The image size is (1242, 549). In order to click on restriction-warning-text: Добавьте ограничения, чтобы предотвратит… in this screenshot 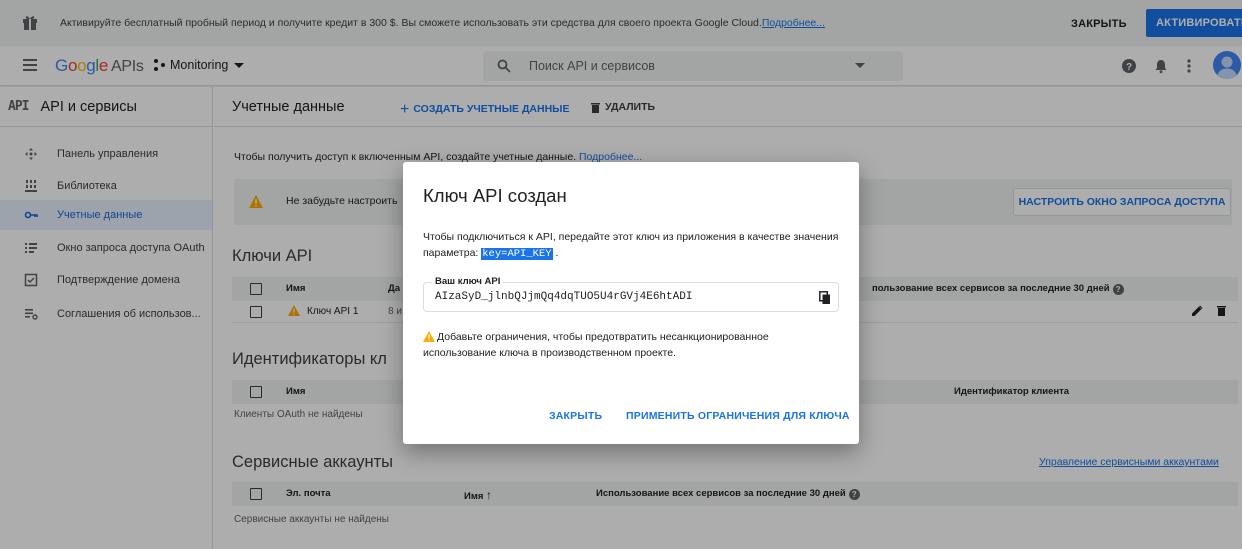, I will do `click(596, 345)`.